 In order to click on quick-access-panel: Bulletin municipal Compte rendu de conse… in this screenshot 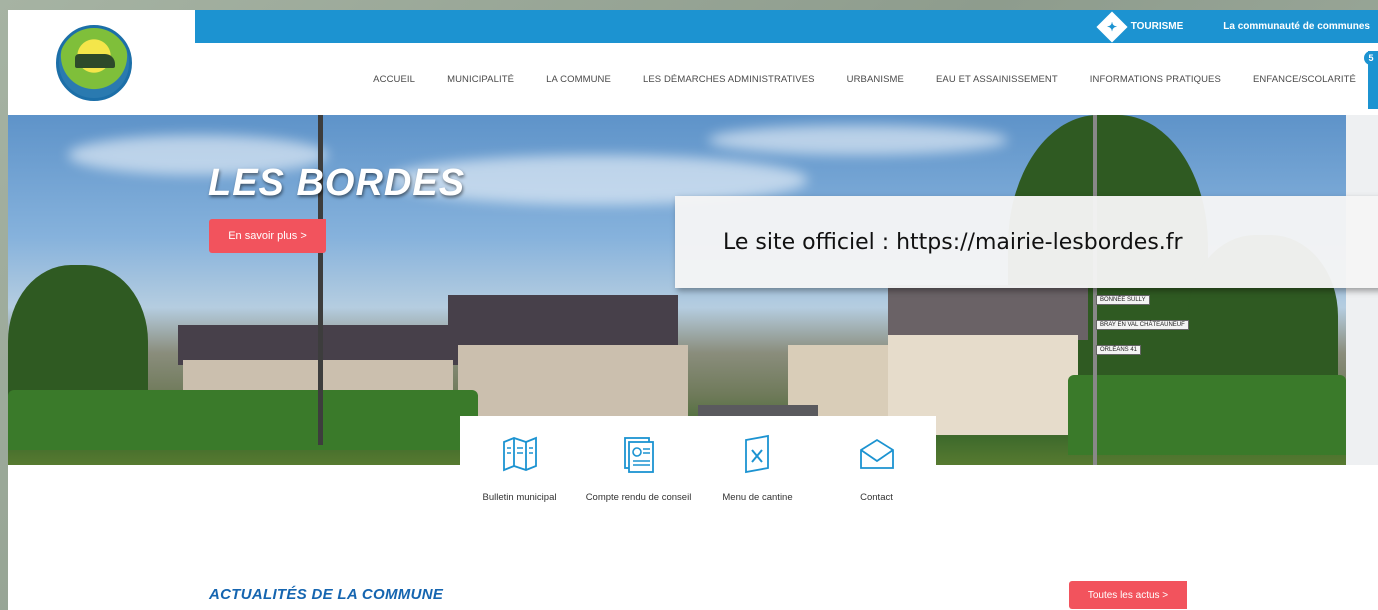, I will do `click(698, 471)`.